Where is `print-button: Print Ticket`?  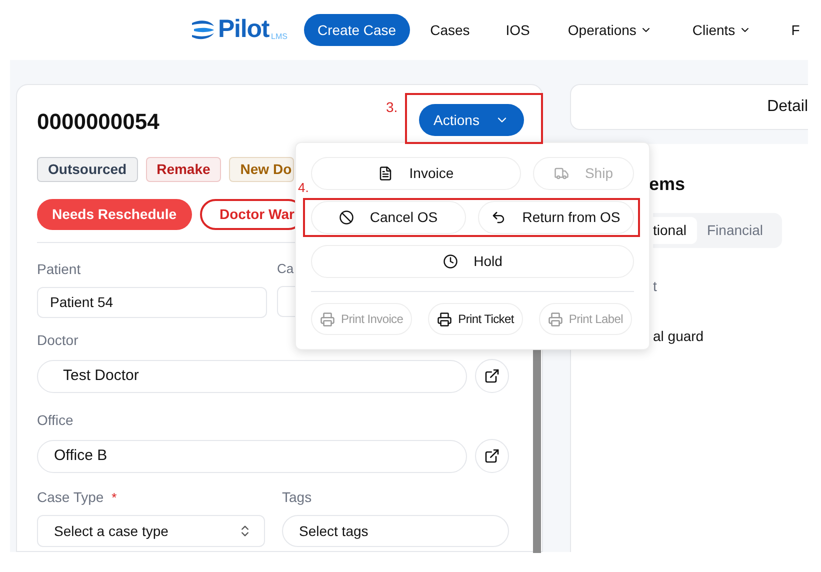
print-button: Print Ticket is located at coordinates (475, 319).